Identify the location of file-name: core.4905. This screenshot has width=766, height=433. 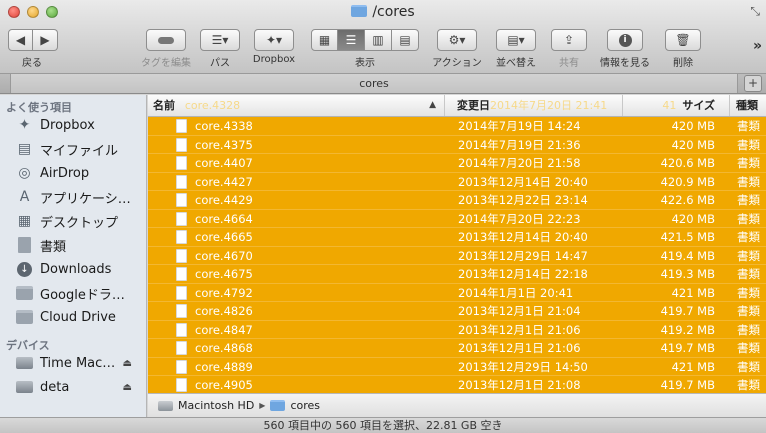
(224, 385).